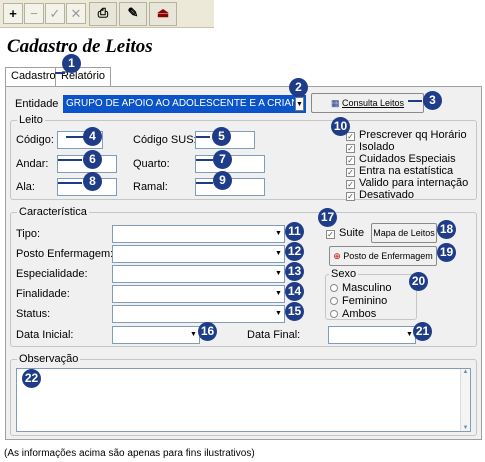 The image size is (485, 462). What do you see at coordinates (294, 311) in the screenshot?
I see `badge-15: 15` at bounding box center [294, 311].